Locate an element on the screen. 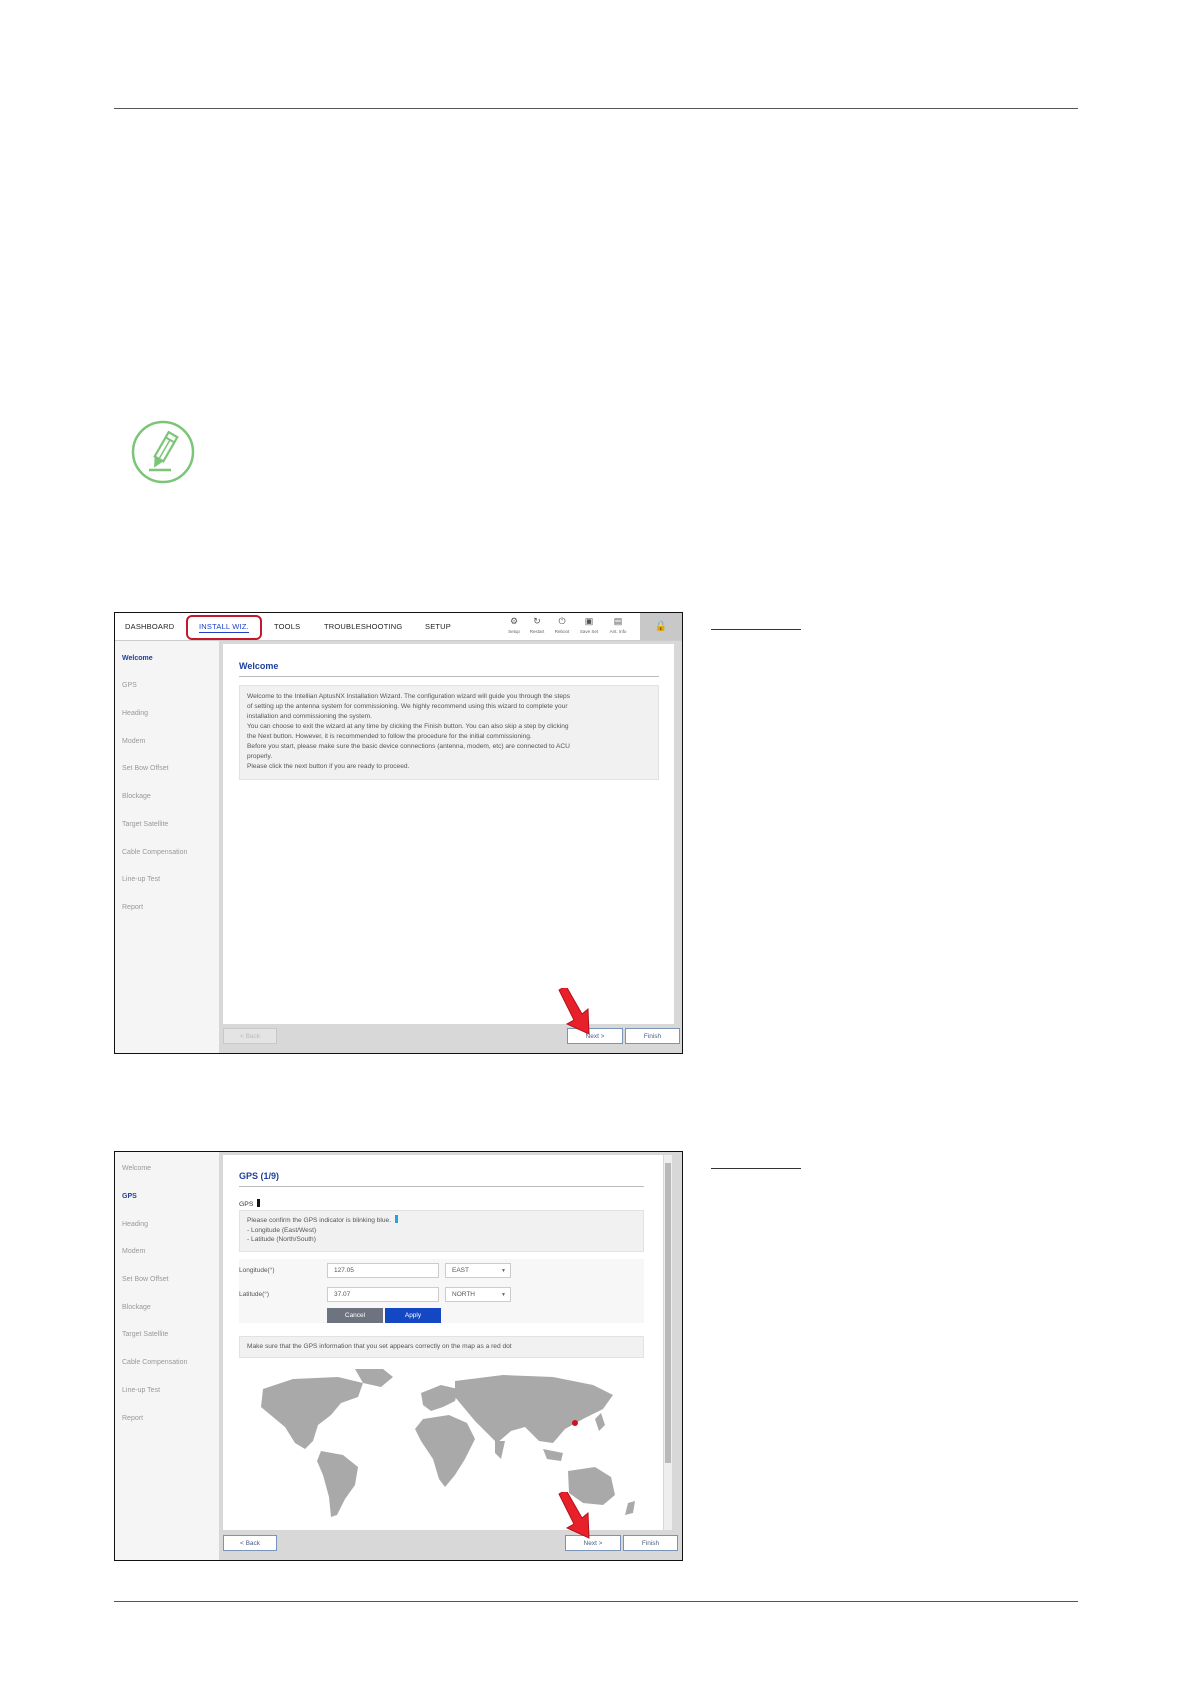 This screenshot has width=1191, height=1684. footer-rule is located at coordinates (596, 1601).